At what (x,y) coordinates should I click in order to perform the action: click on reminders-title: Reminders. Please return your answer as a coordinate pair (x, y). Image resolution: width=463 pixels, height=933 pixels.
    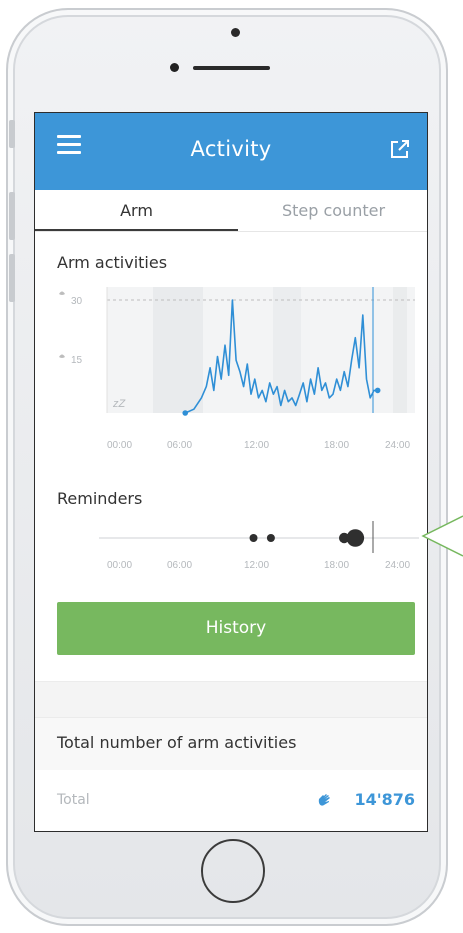
    Looking at the image, I should click on (100, 498).